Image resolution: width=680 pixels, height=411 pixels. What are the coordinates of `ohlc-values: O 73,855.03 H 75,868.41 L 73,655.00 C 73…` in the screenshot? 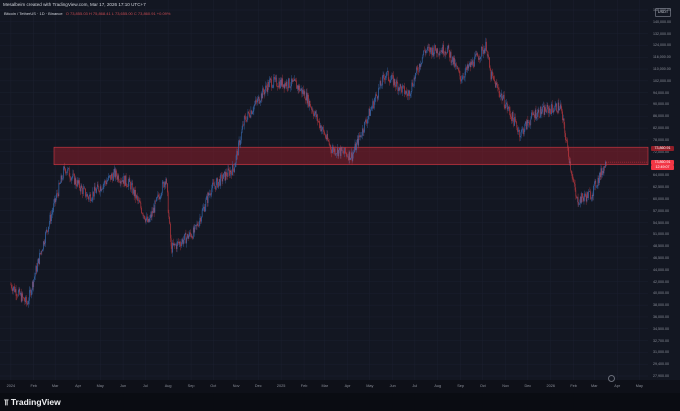 It's located at (118, 13).